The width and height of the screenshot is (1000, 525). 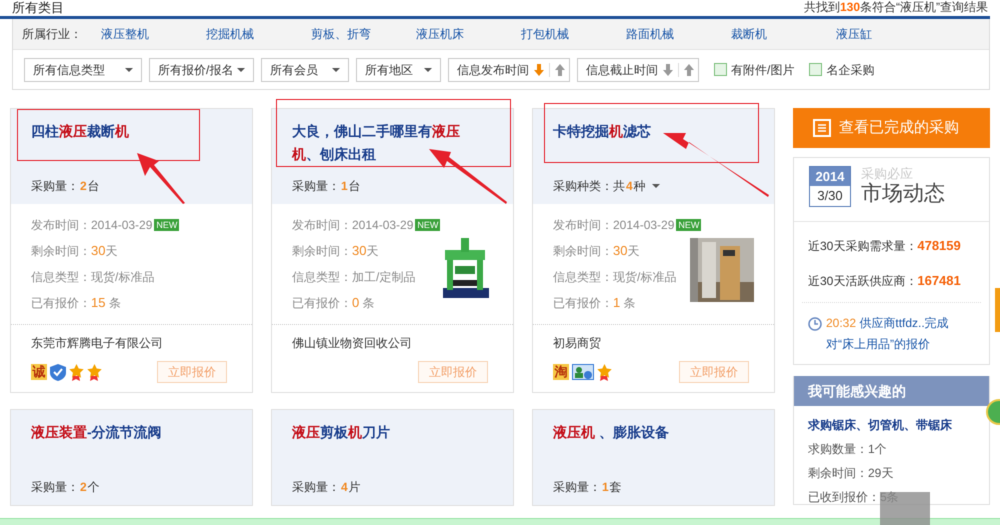 I want to click on info-type: 信息类型：加工/定制品, so click(x=354, y=277).